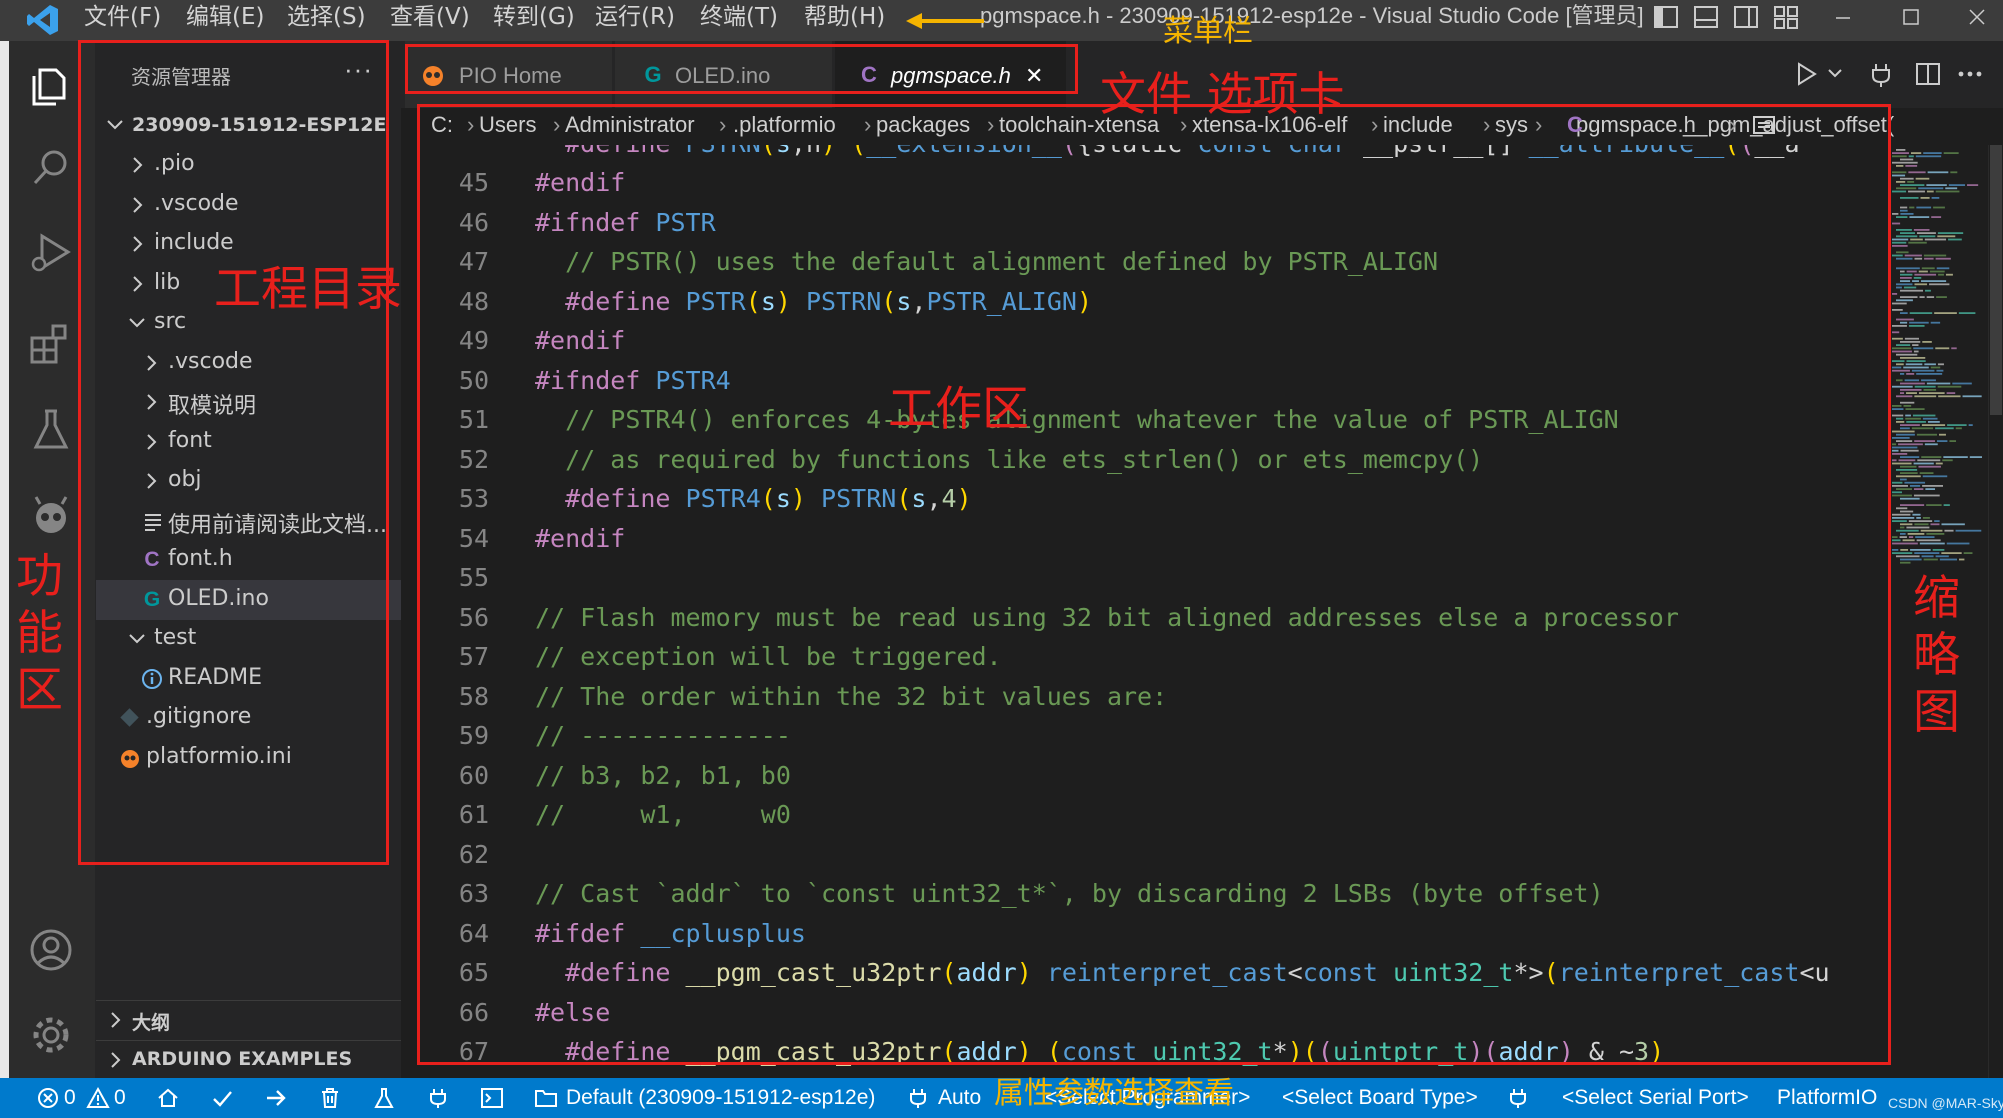 This screenshot has width=2003, height=1118. What do you see at coordinates (1911, 17) in the screenshot?
I see `maximize-icon` at bounding box center [1911, 17].